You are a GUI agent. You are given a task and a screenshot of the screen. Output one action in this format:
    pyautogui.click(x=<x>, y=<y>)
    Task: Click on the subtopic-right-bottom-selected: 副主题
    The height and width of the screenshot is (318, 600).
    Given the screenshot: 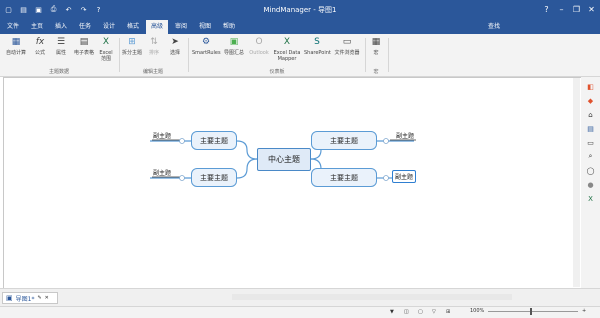 What is the action you would take?
    pyautogui.click(x=404, y=176)
    